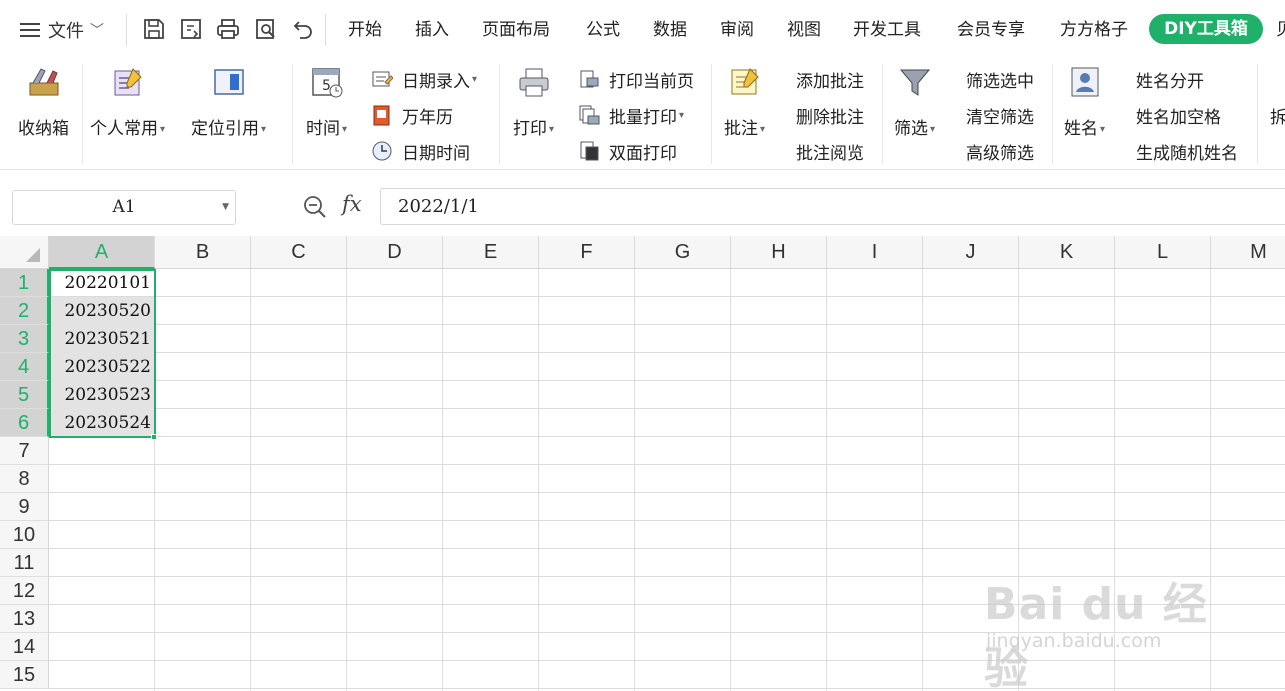 Image resolution: width=1285 pixels, height=691 pixels. I want to click on tab-fangfang: 方方格子, so click(1094, 30).